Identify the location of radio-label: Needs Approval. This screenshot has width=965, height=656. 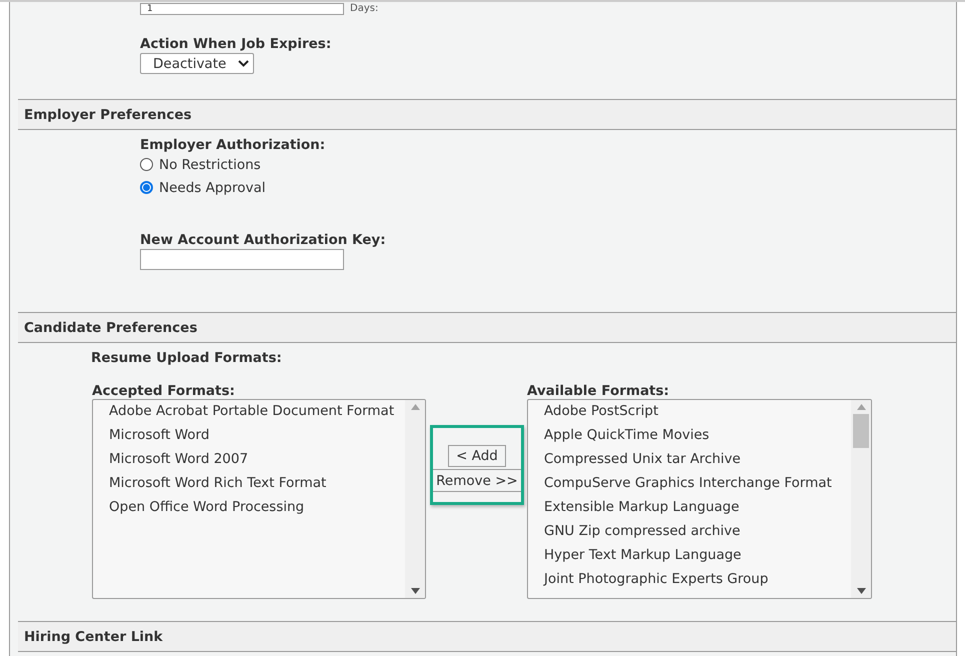
(212, 188).